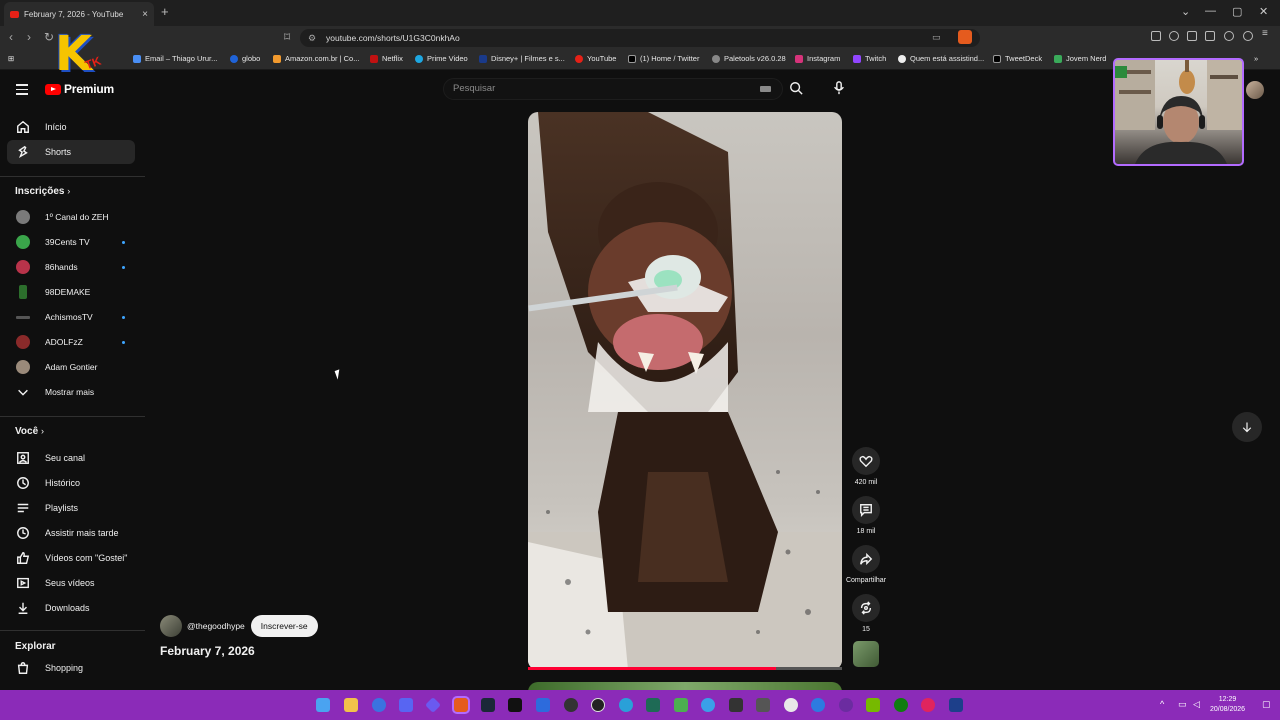 The image size is (1280, 720). What do you see at coordinates (71, 152) in the screenshot?
I see `sidebar-item-shorts: Shorts` at bounding box center [71, 152].